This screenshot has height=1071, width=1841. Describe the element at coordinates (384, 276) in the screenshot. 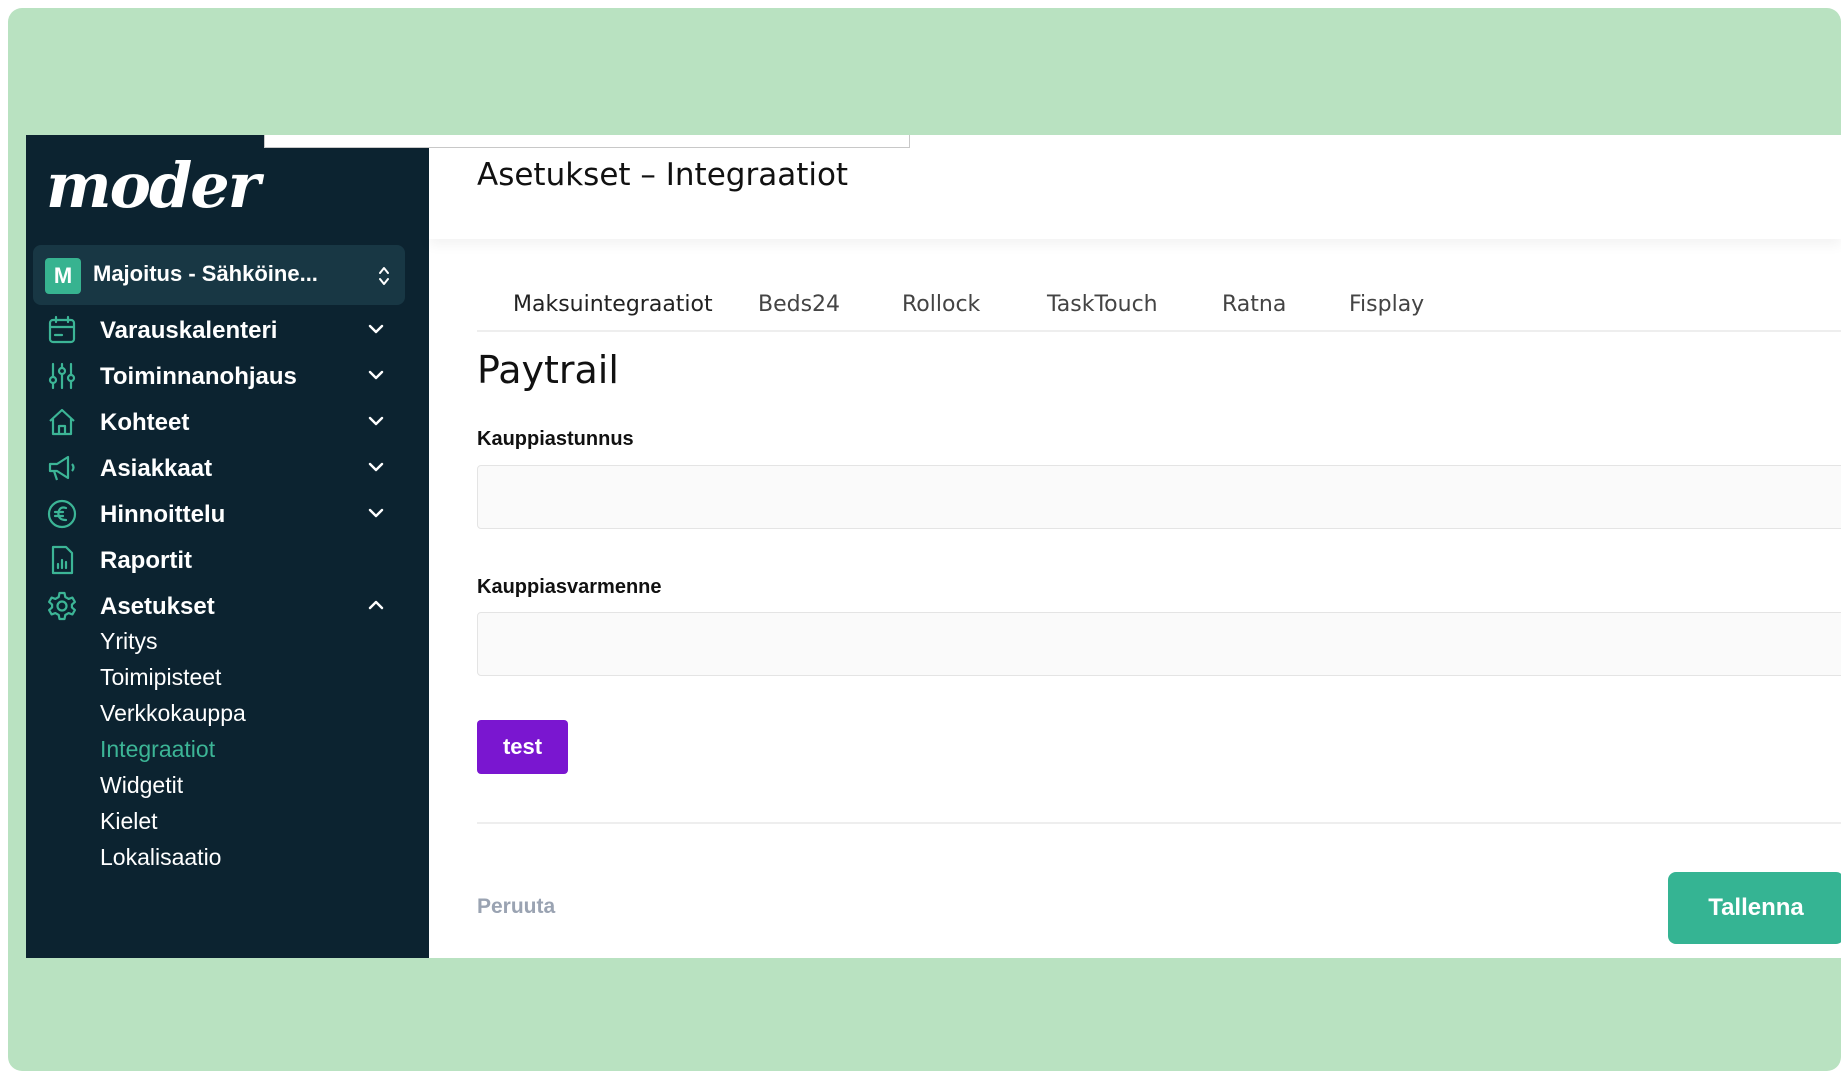

I see `chevron-up-down-icon` at that location.